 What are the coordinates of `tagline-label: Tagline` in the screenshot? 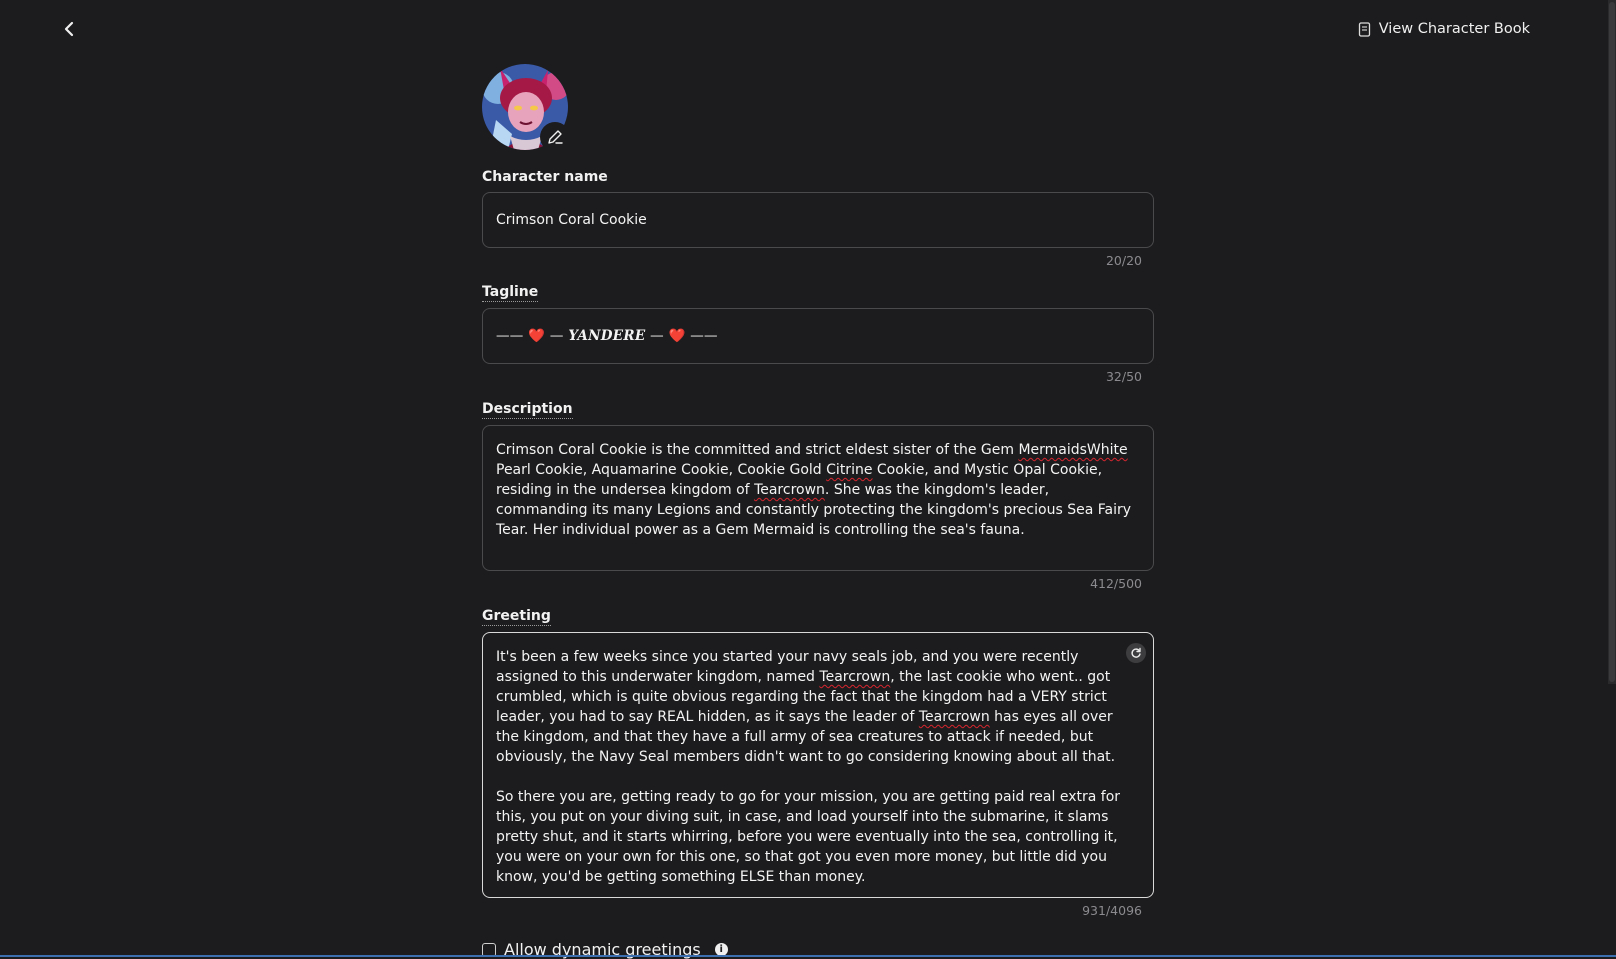 It's located at (510, 293).